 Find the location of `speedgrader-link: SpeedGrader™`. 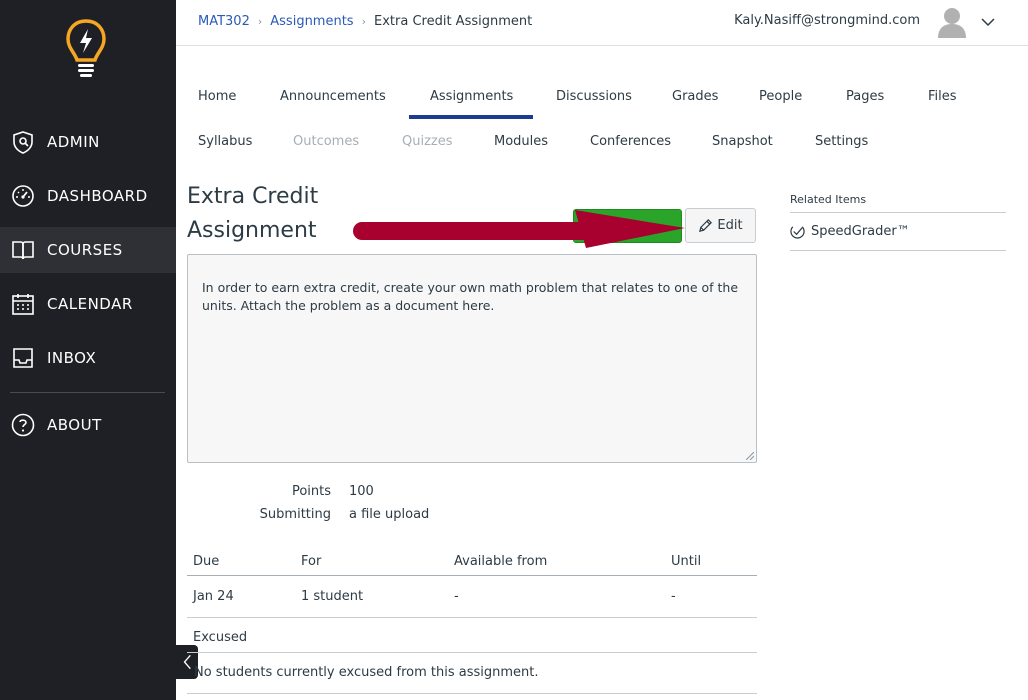

speedgrader-link: SpeedGrader™ is located at coordinates (898, 232).